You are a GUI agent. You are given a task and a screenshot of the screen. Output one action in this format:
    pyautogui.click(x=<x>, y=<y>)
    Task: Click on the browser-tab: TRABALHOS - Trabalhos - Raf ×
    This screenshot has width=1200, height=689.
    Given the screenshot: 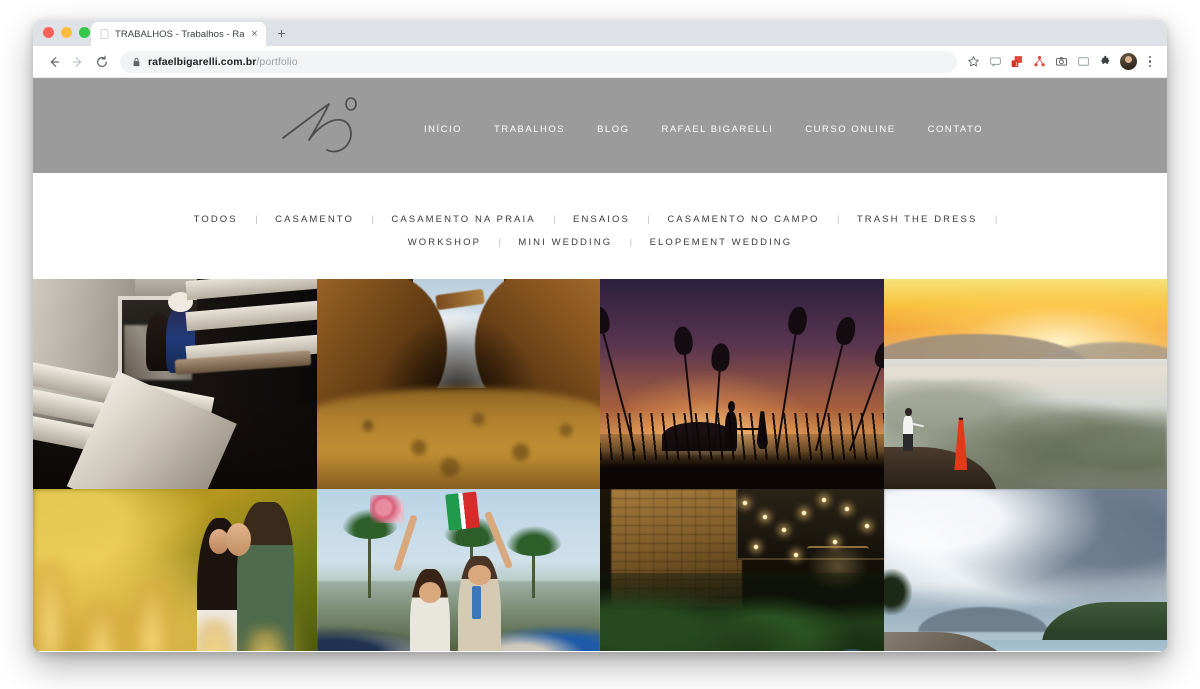 What is the action you would take?
    pyautogui.click(x=178, y=34)
    